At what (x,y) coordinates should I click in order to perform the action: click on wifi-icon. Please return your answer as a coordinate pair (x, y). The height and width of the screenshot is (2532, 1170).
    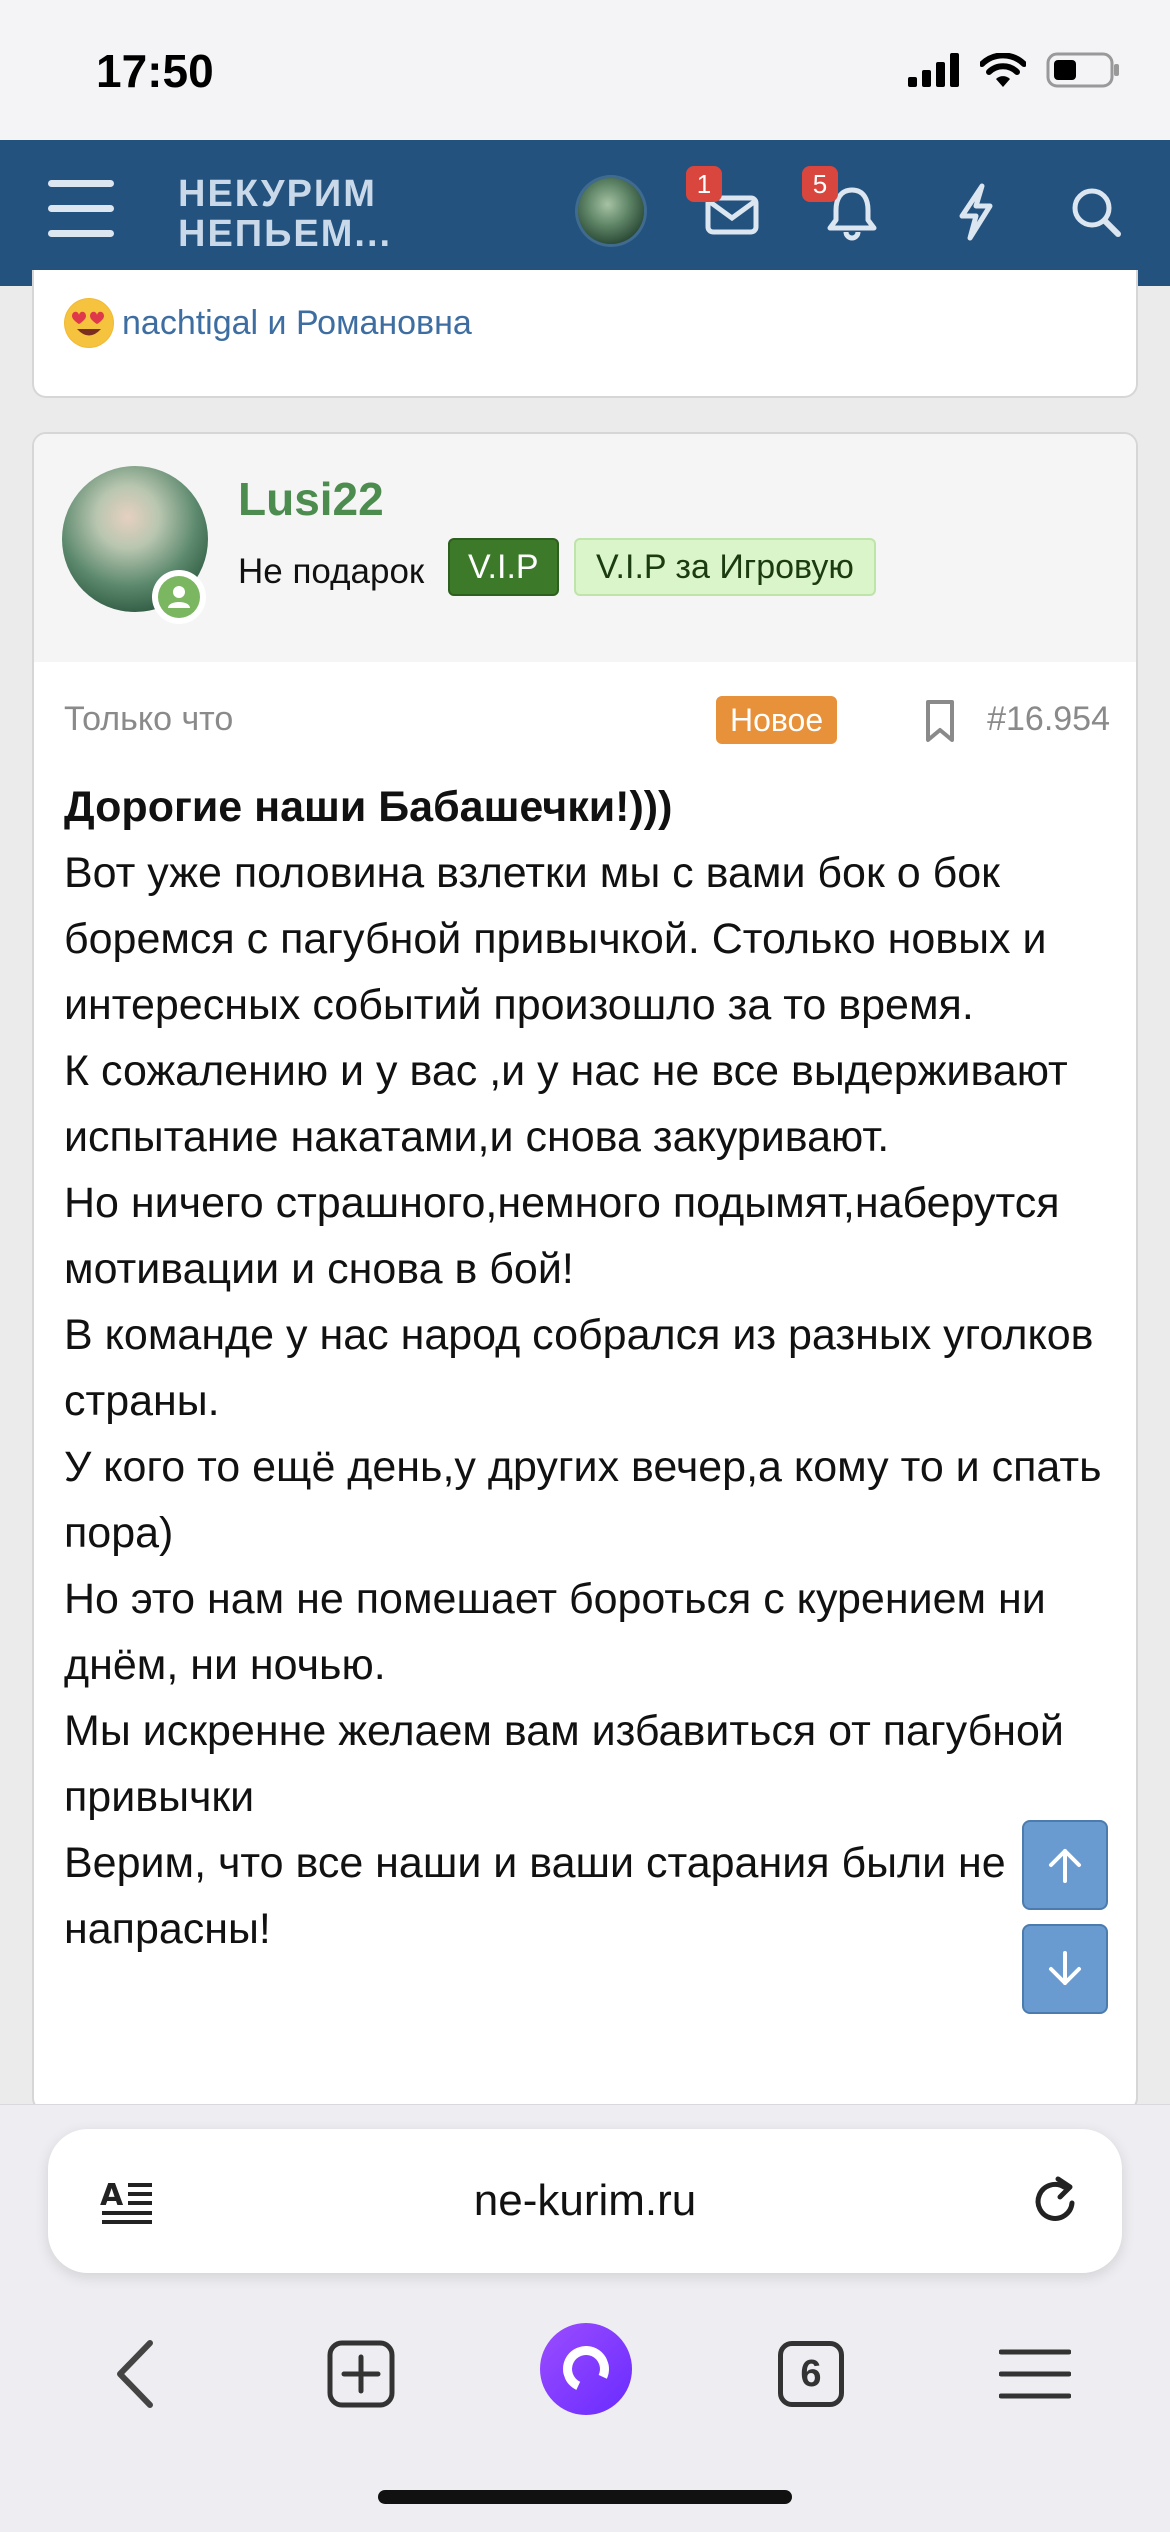
    Looking at the image, I should click on (1003, 70).